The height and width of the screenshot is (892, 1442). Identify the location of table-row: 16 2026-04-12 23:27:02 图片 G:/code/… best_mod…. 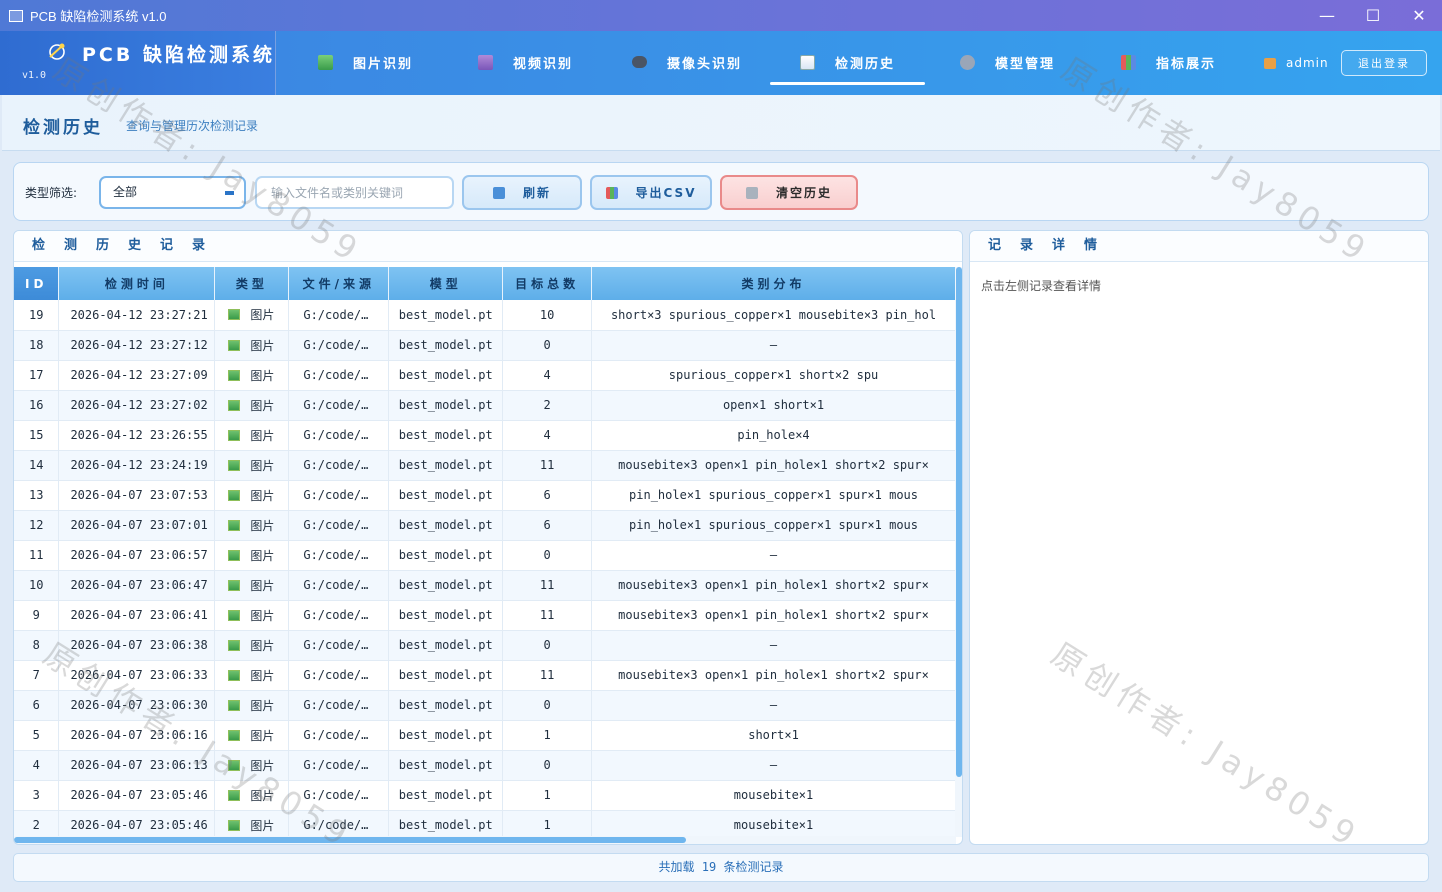
(485, 405).